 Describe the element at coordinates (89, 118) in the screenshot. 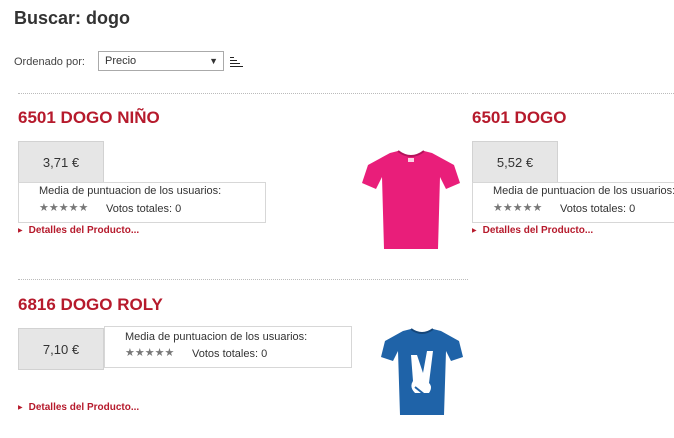

I see `product-name: 6501 DOGO NIÑO` at that location.